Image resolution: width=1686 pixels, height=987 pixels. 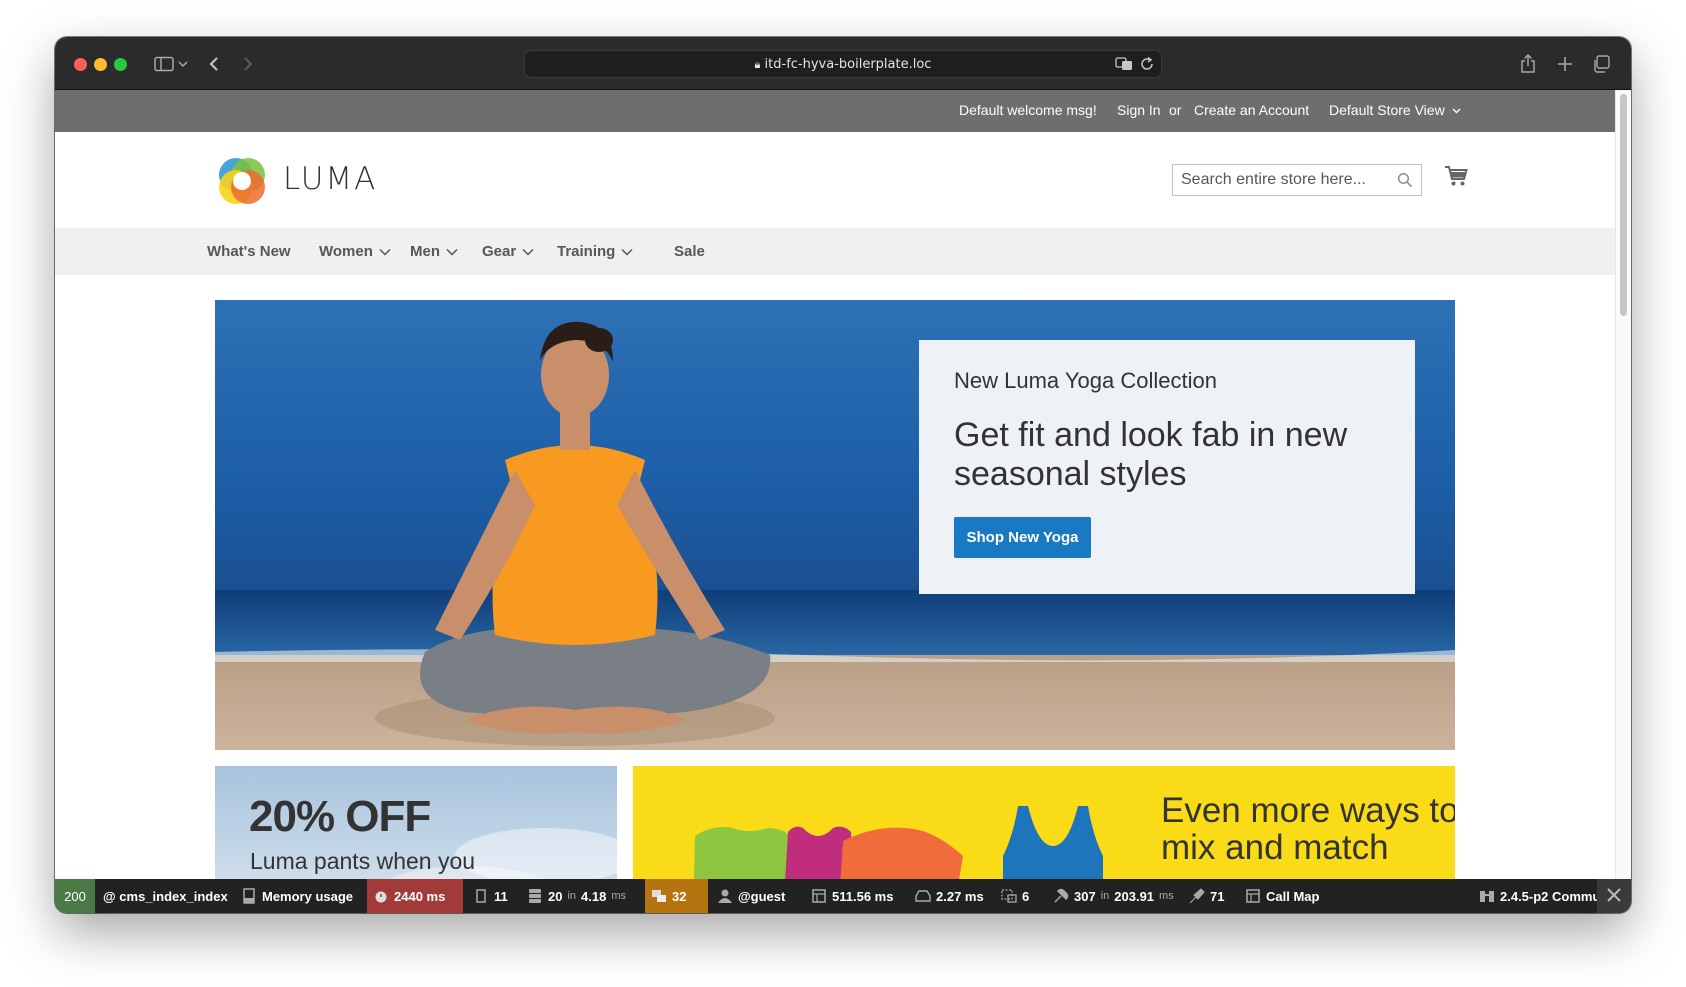 What do you see at coordinates (1197, 896) in the screenshot?
I see `observer-icon` at bounding box center [1197, 896].